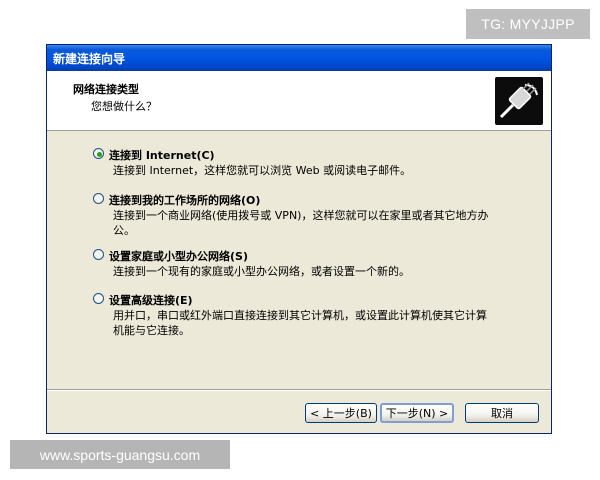 The image size is (600, 480). I want to click on cancel-button: 取消, so click(502, 413).